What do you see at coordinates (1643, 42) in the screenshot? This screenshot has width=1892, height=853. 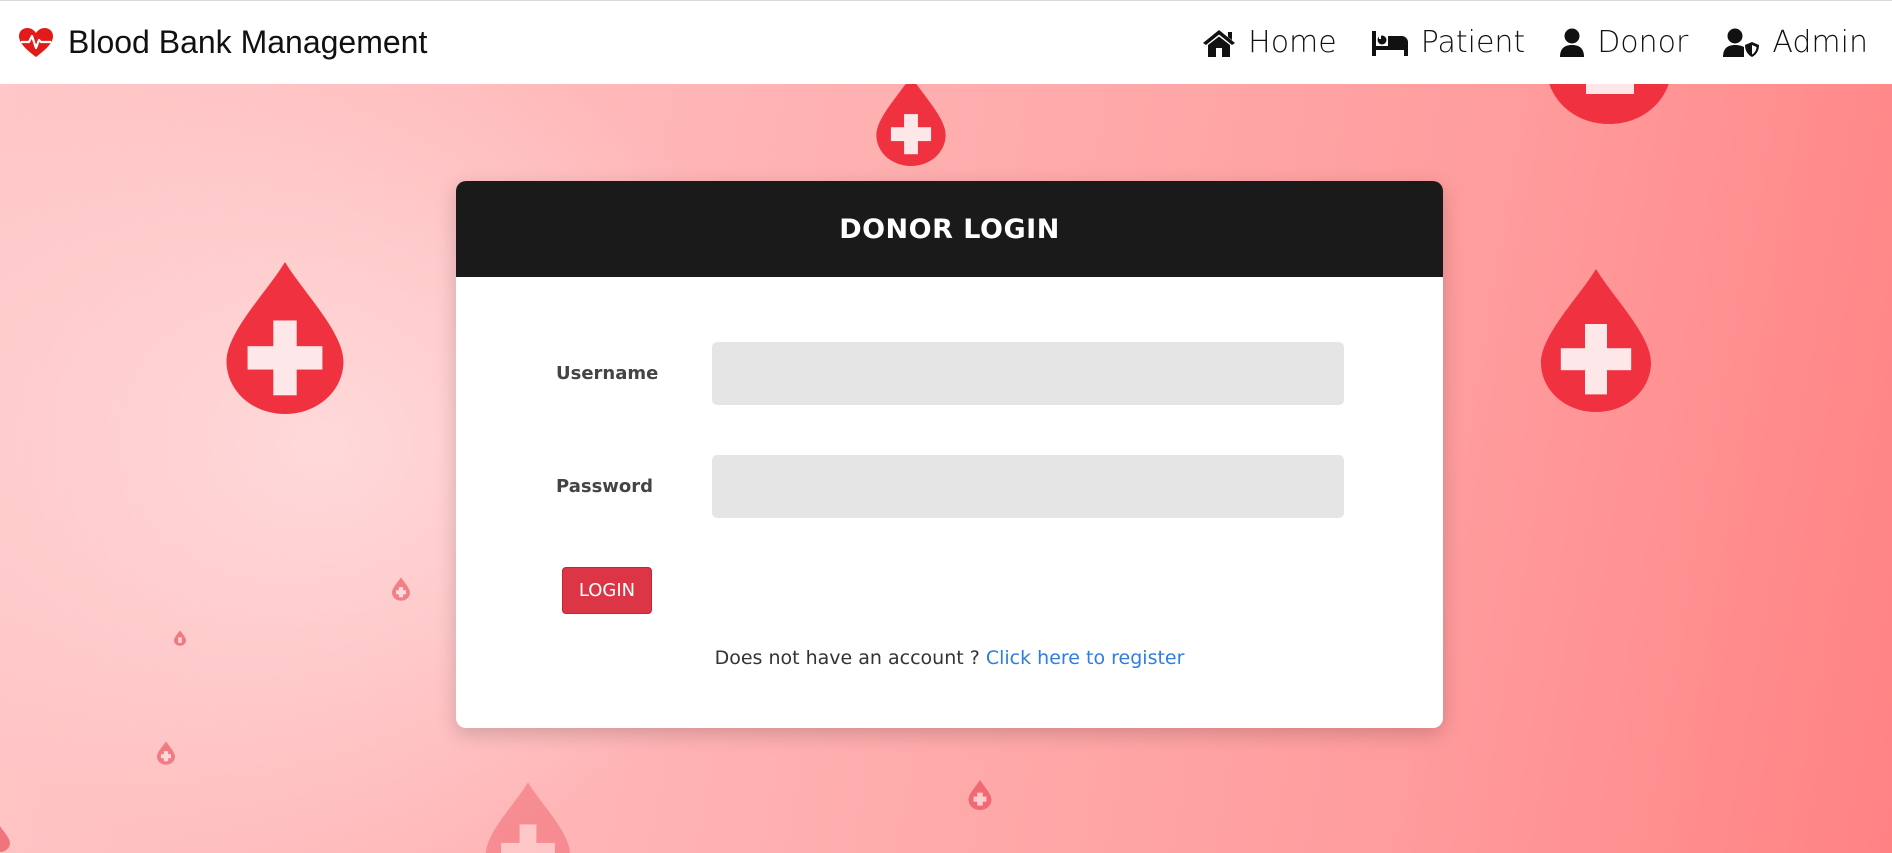 I see `nav-label-donor: Donor` at bounding box center [1643, 42].